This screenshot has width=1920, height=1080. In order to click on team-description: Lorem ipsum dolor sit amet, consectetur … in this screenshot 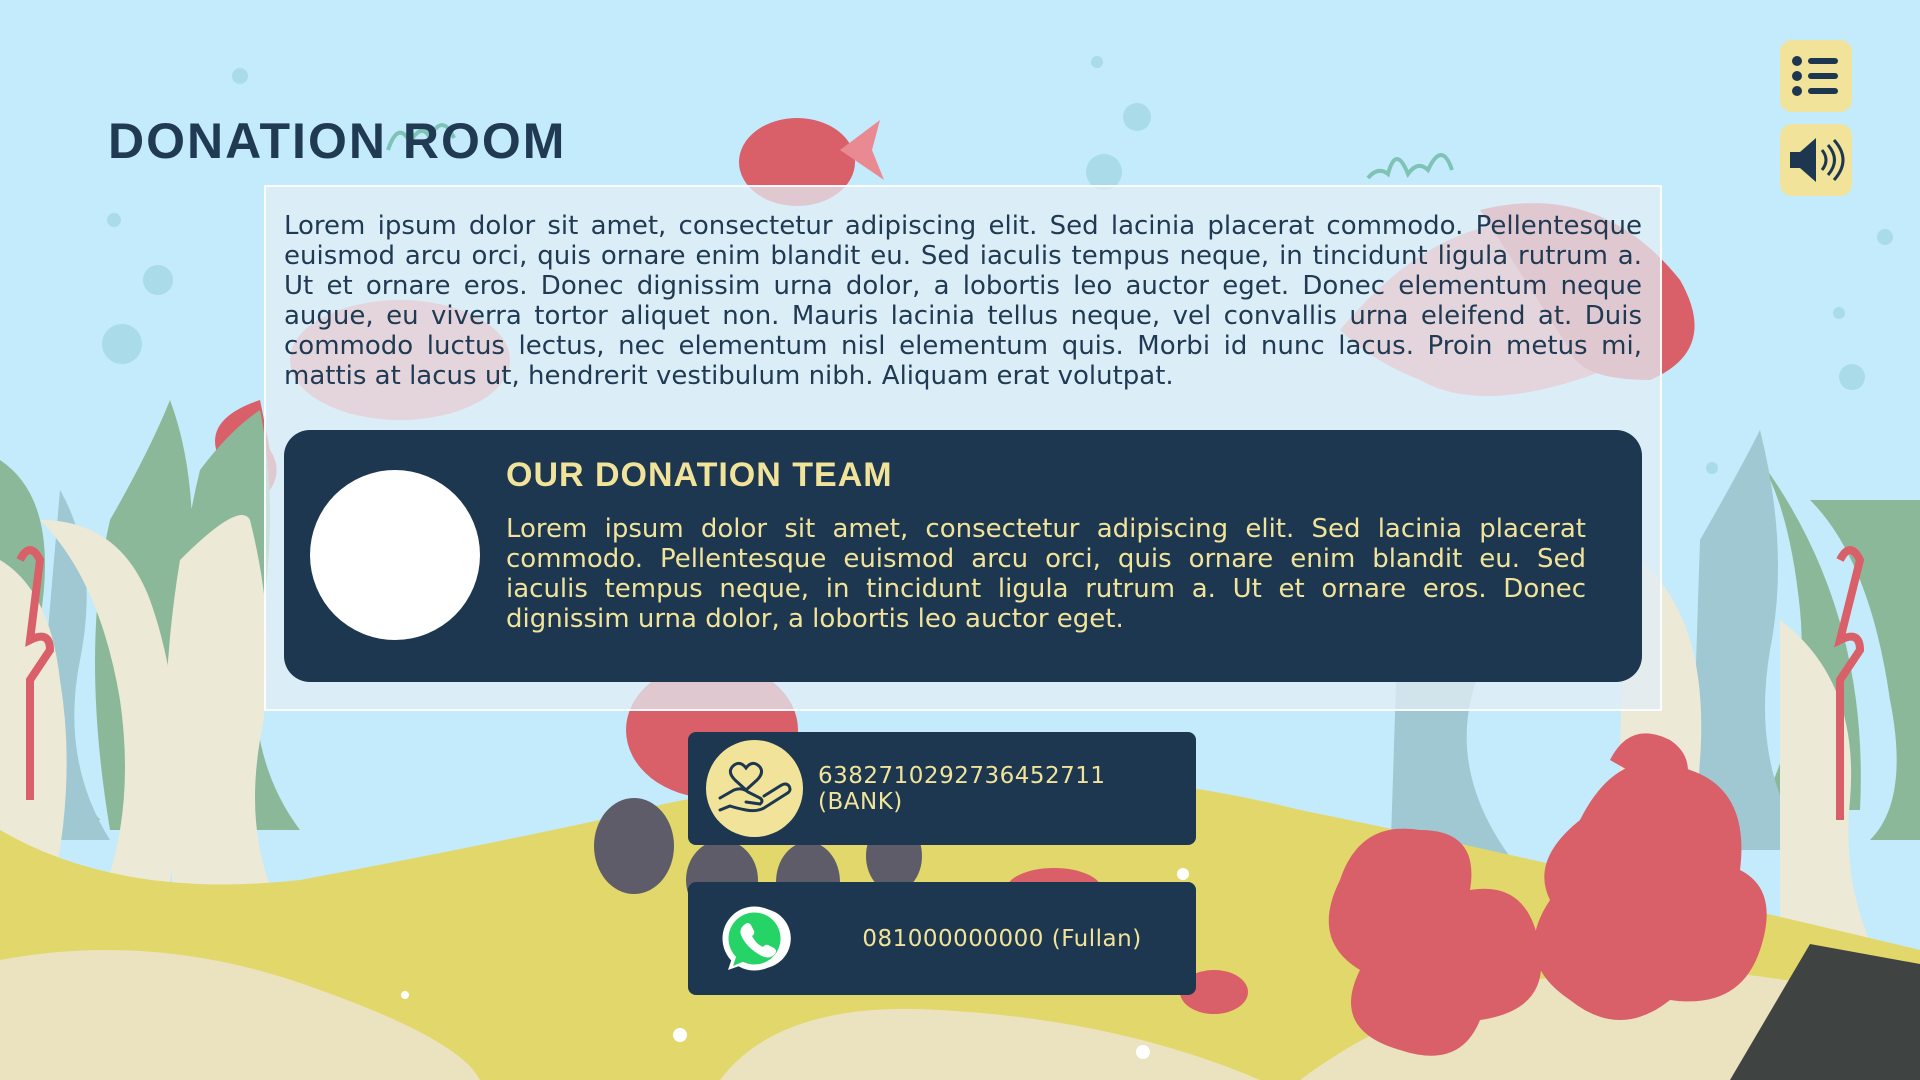, I will do `click(1046, 574)`.